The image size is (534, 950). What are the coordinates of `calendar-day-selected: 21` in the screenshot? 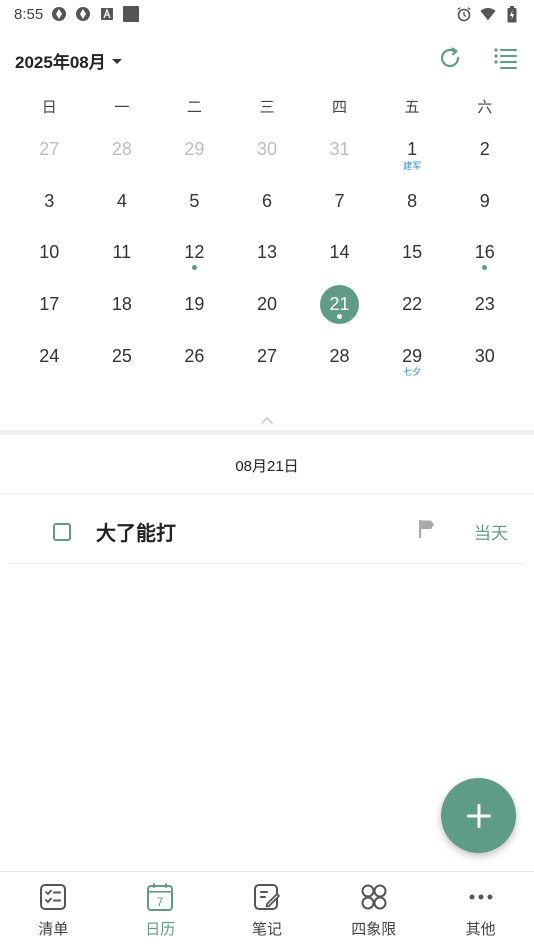 It's located at (339, 305).